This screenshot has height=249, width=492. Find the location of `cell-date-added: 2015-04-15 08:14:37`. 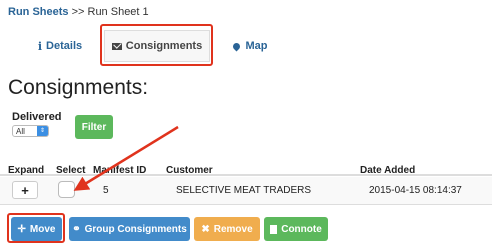

cell-date-added: 2015-04-15 08:14:37 is located at coordinates (415, 190).